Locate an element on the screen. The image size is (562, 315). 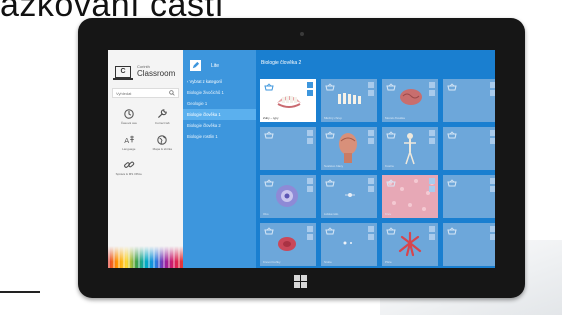
gallery-tile: Mozek člověka is located at coordinates (410, 100).